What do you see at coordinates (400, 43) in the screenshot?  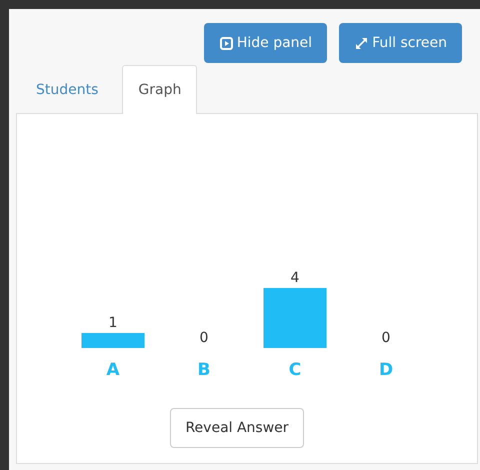 I see `full-screen-button: Full screen` at bounding box center [400, 43].